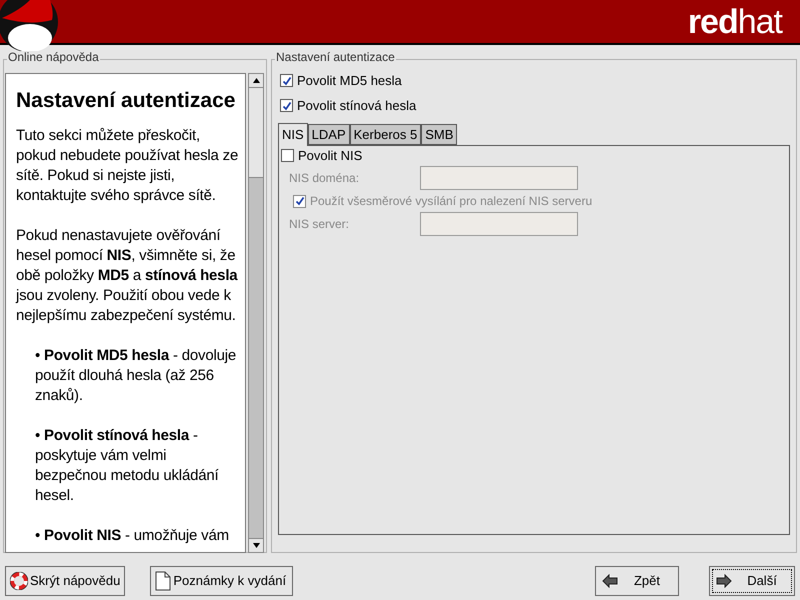 The width and height of the screenshot is (800, 600). Describe the element at coordinates (136, 376) in the screenshot. I see `help-bullet: • Povolit MD5 hesla - dovoluje použít dlouhá hesla (až 256 znaků).` at that location.